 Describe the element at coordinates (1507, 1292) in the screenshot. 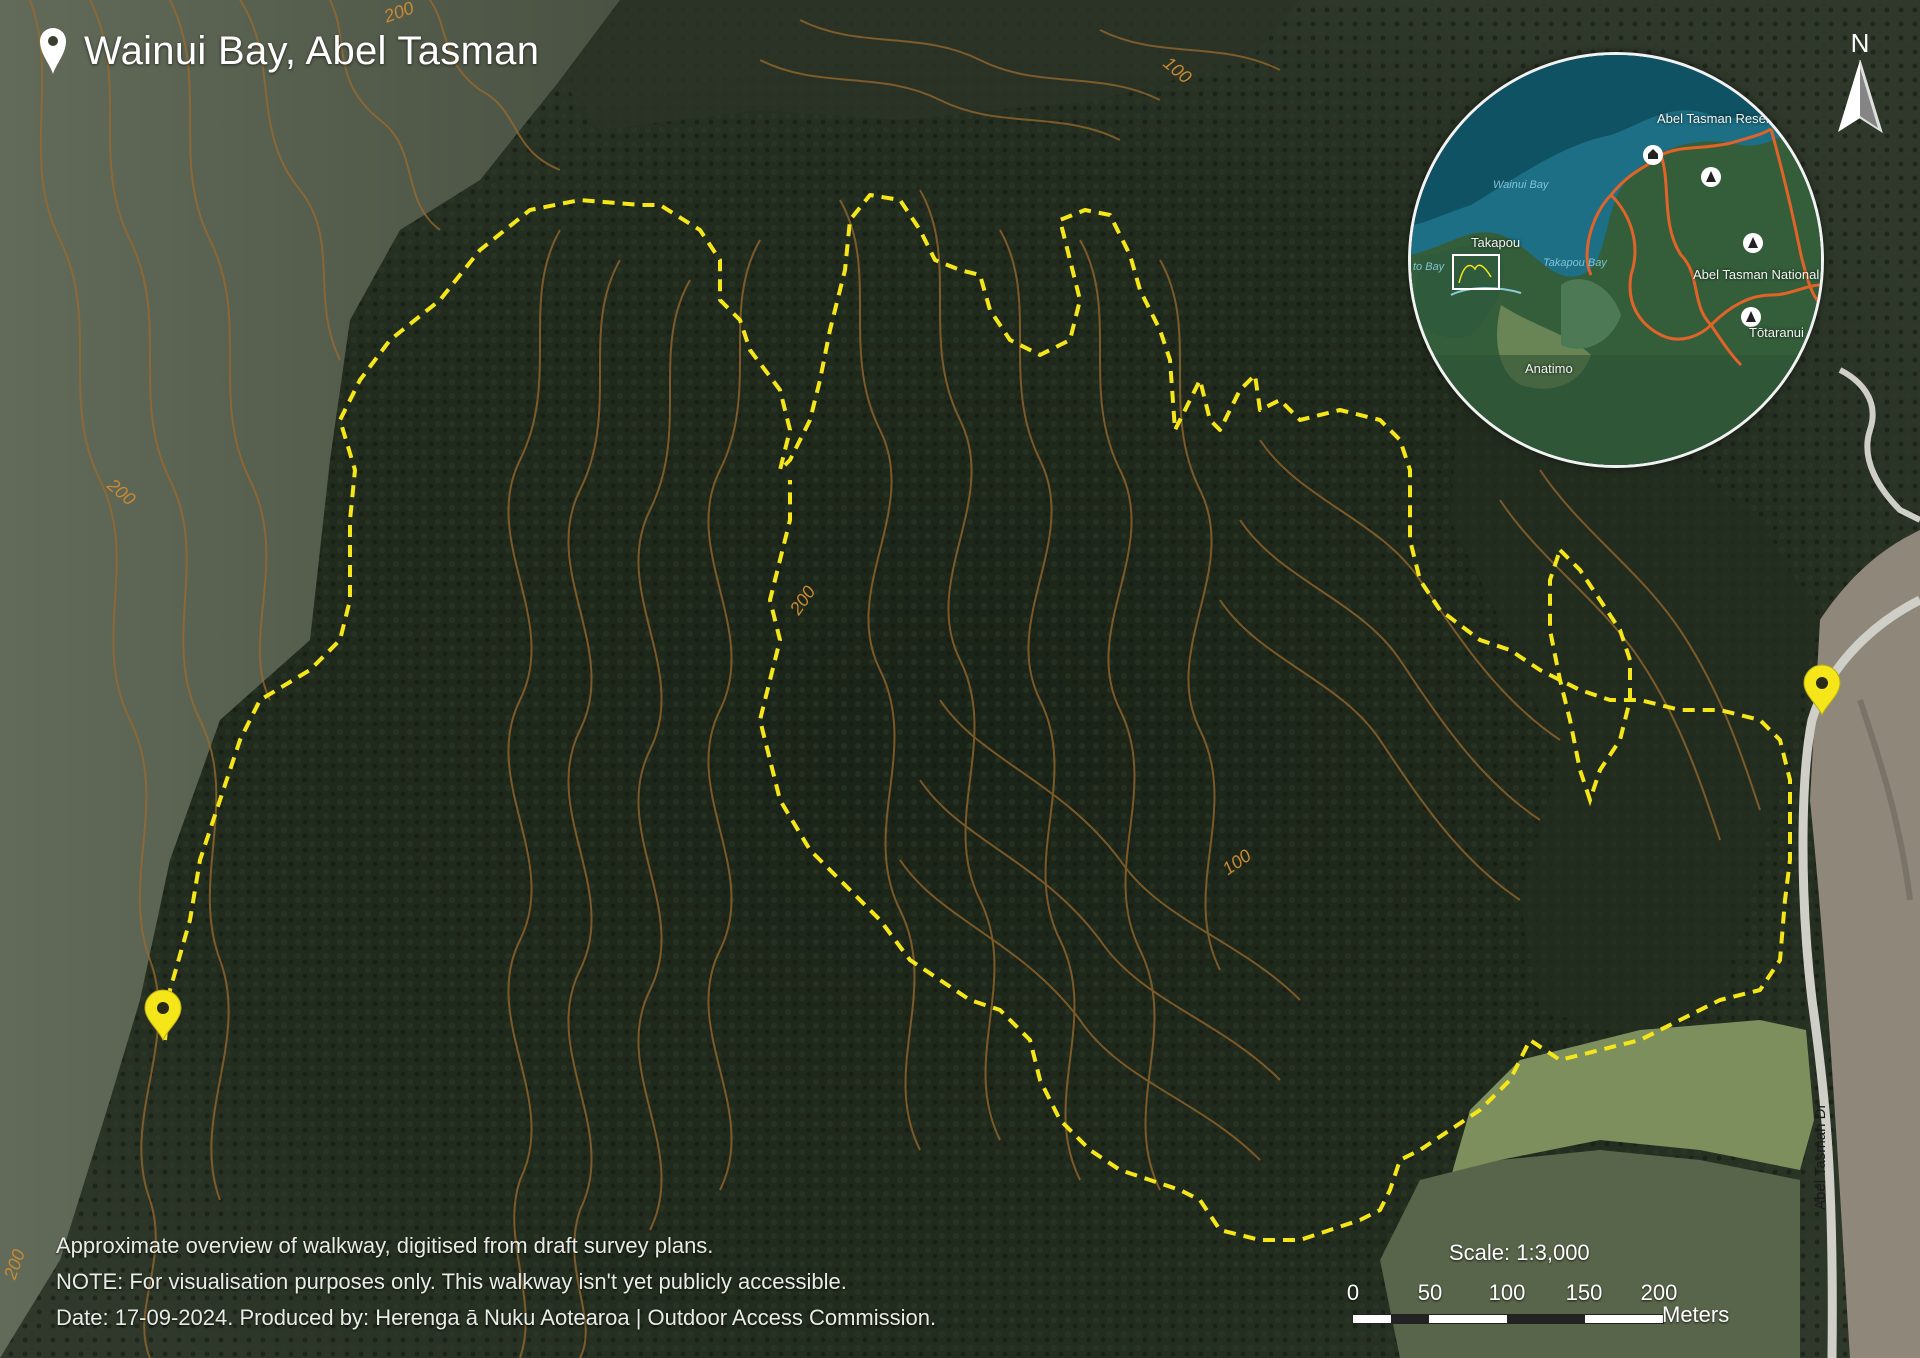

I see `scale-tick: 100` at that location.